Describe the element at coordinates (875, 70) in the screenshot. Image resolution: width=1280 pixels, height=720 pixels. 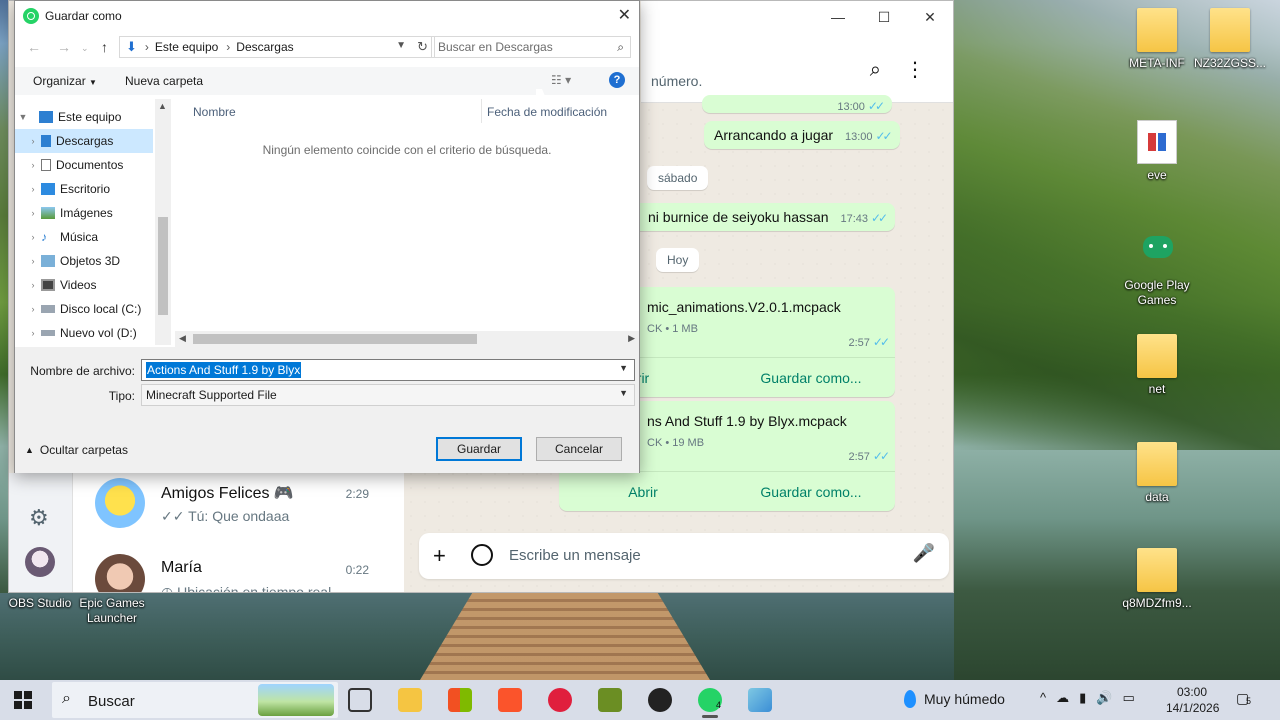
I see `search-icon: ⌕` at that location.